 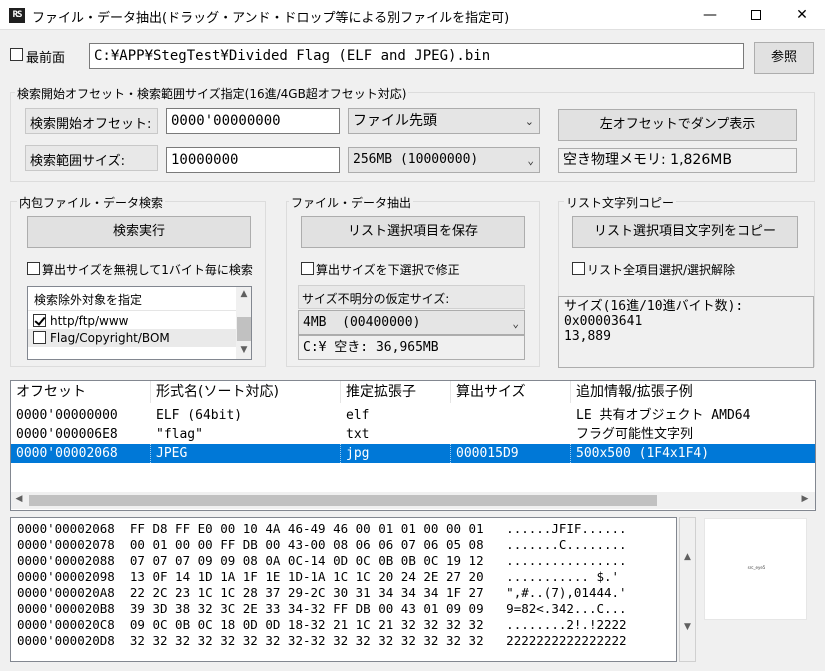 What do you see at coordinates (395, 121) in the screenshot?
I see `start-origin-value: ファイル先頭` at bounding box center [395, 121].